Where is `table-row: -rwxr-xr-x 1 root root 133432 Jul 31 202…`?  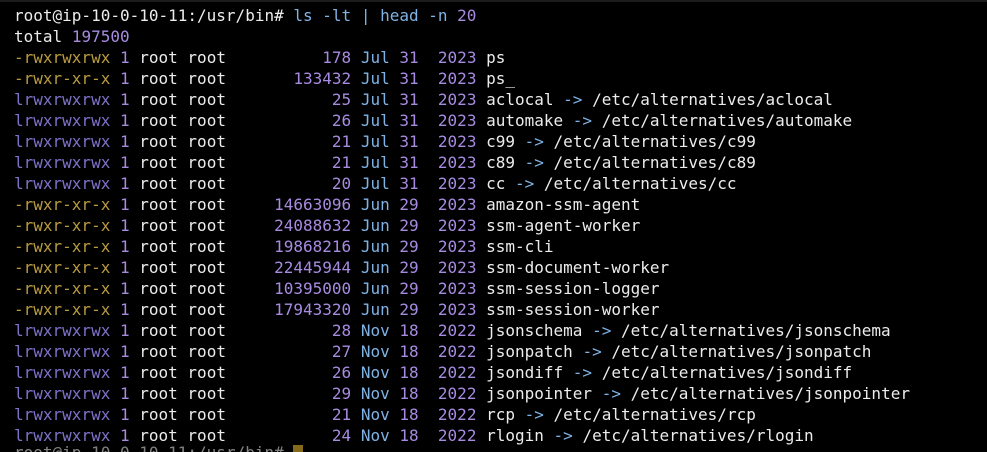
table-row: -rwxr-xr-x 1 root root 133432 Jul 31 202… is located at coordinates (264, 78).